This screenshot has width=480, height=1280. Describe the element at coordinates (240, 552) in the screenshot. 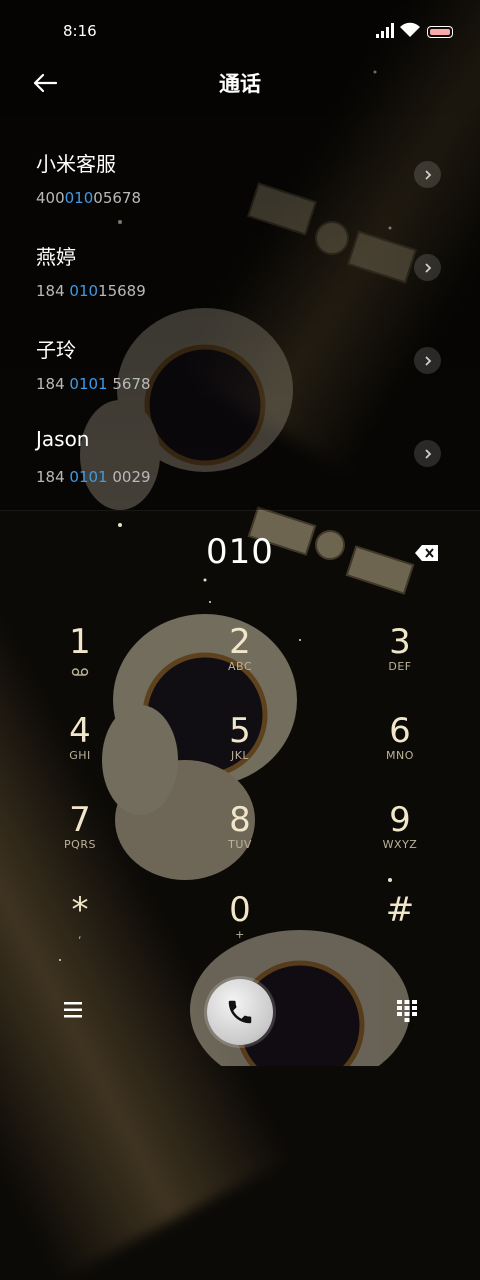

I see `dialed-number: 010` at that location.